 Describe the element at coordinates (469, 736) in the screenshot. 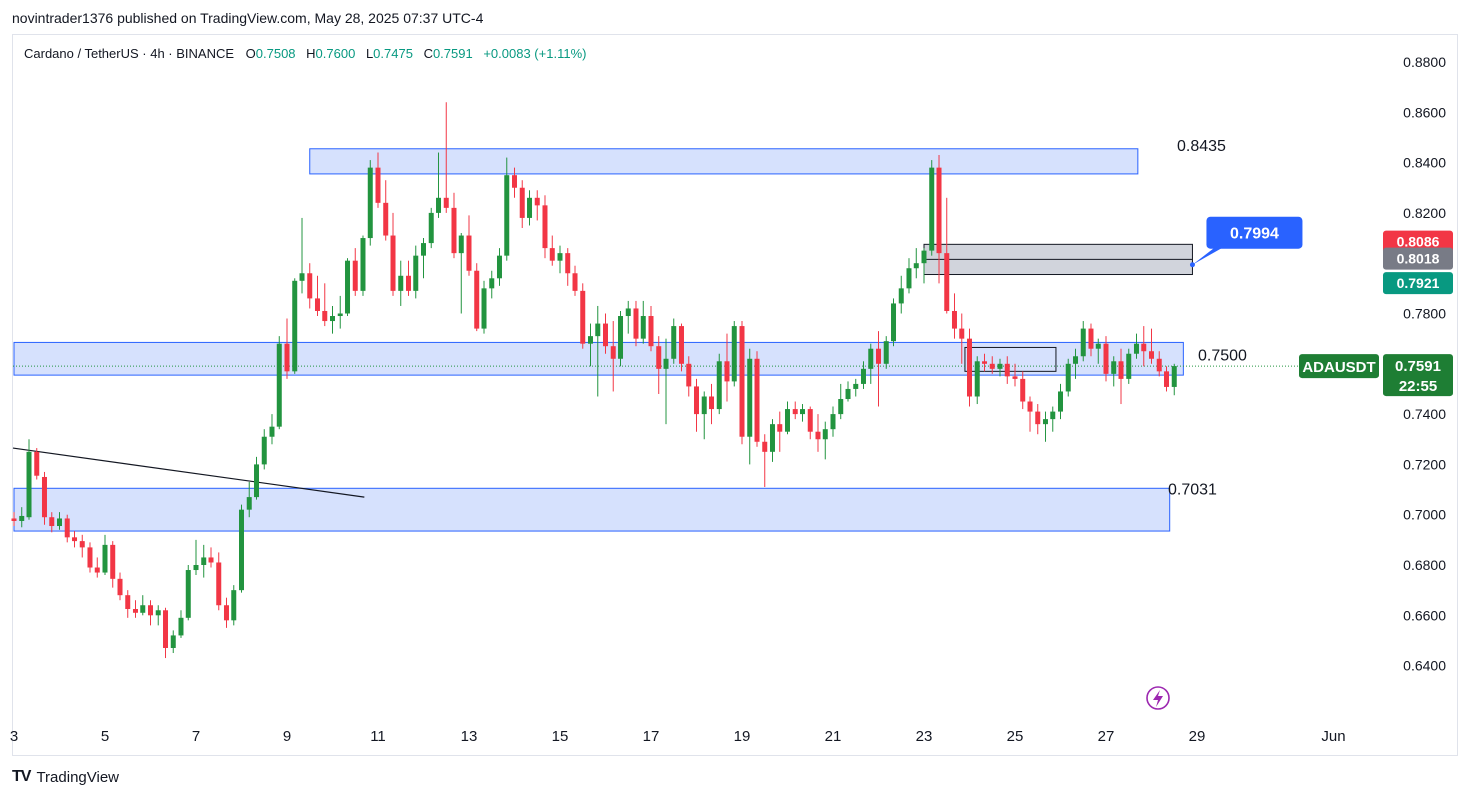

I see `x-tick-label: 13` at that location.